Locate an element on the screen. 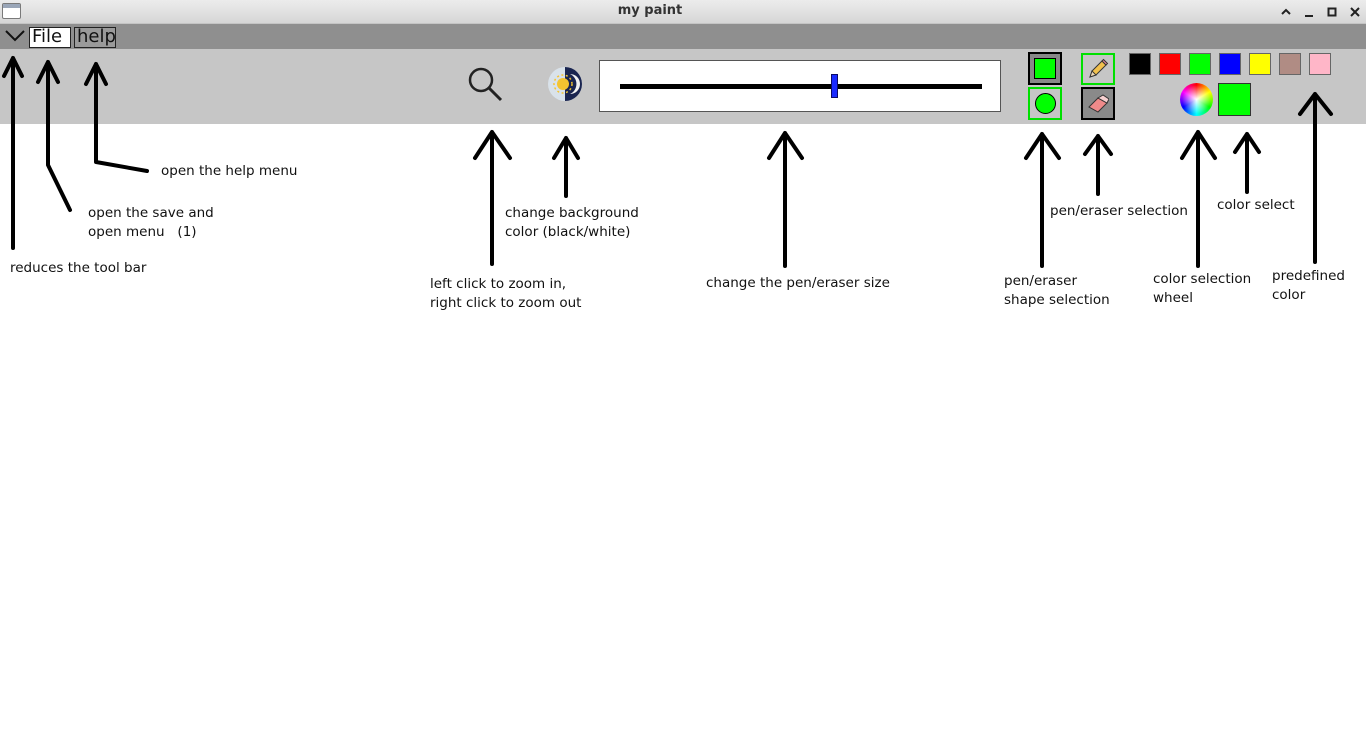 The height and width of the screenshot is (742, 1366). arrow-background is located at coordinates (566, 167).